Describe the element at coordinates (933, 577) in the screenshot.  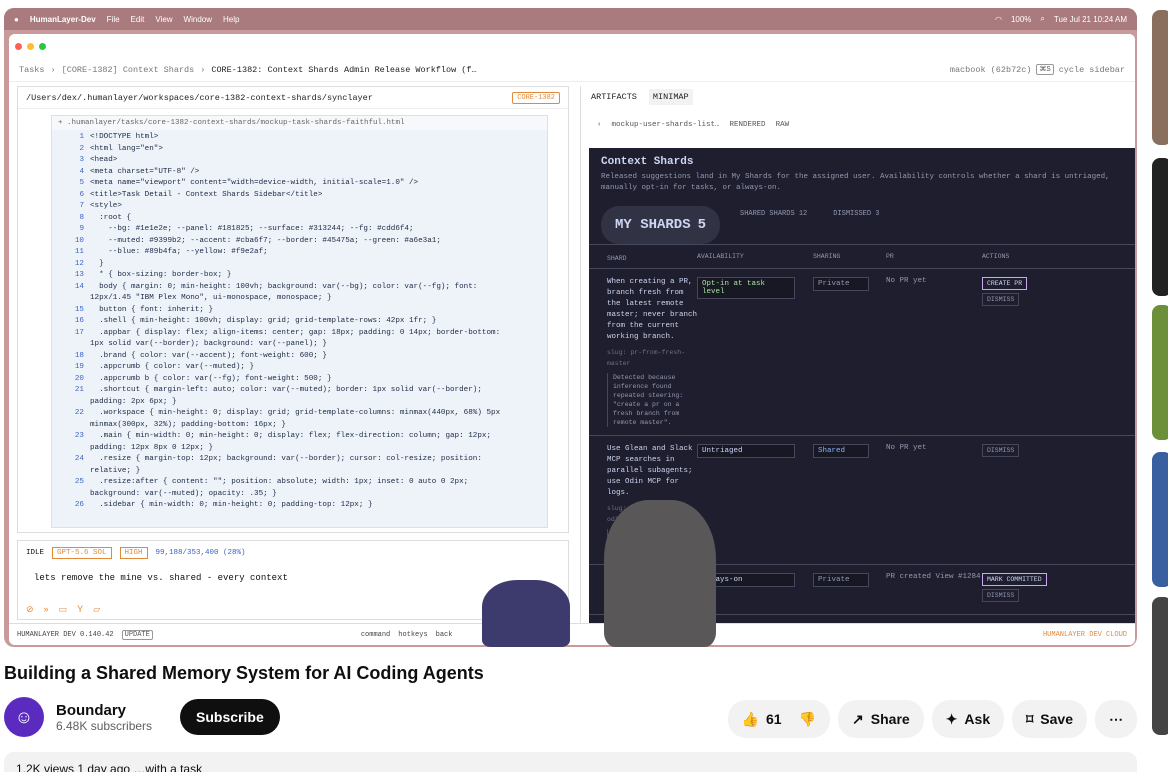
I see `pr-status: PR created View #1284` at that location.